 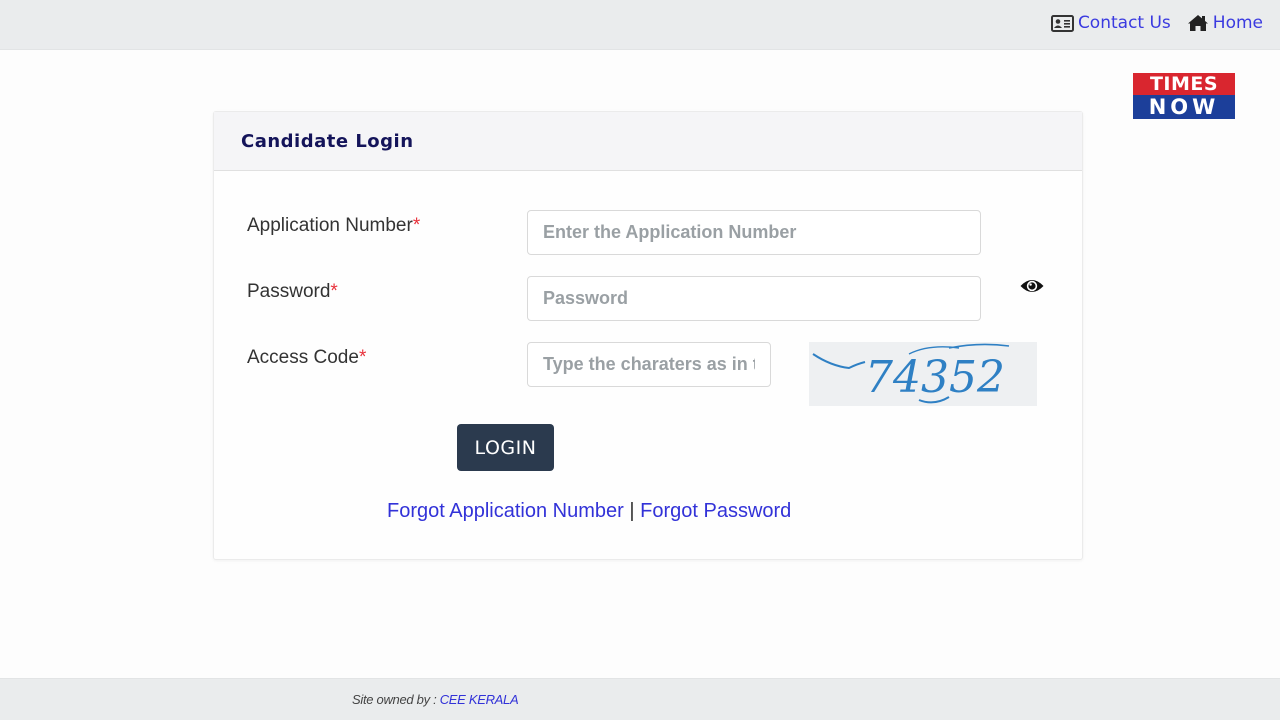 I want to click on login-button: LOGIN, so click(x=505, y=447).